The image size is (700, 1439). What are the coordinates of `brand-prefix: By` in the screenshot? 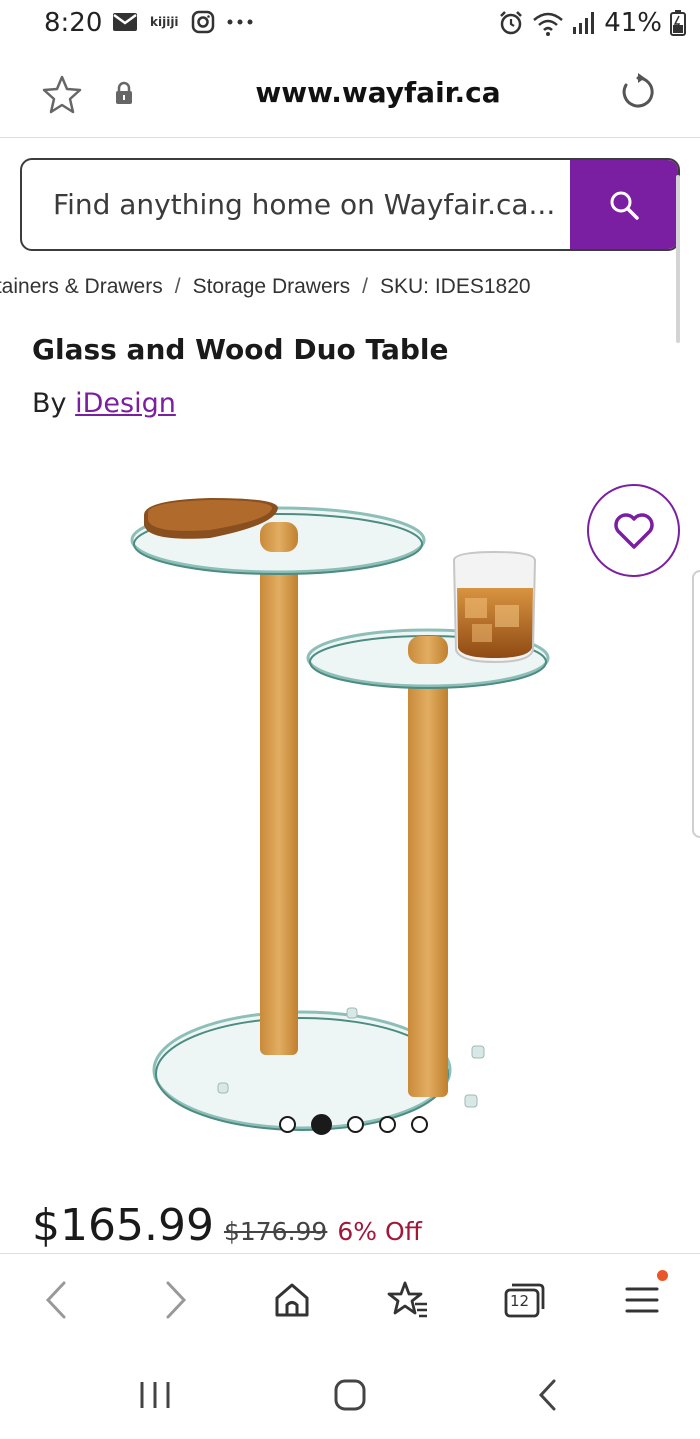 It's located at (49, 403).